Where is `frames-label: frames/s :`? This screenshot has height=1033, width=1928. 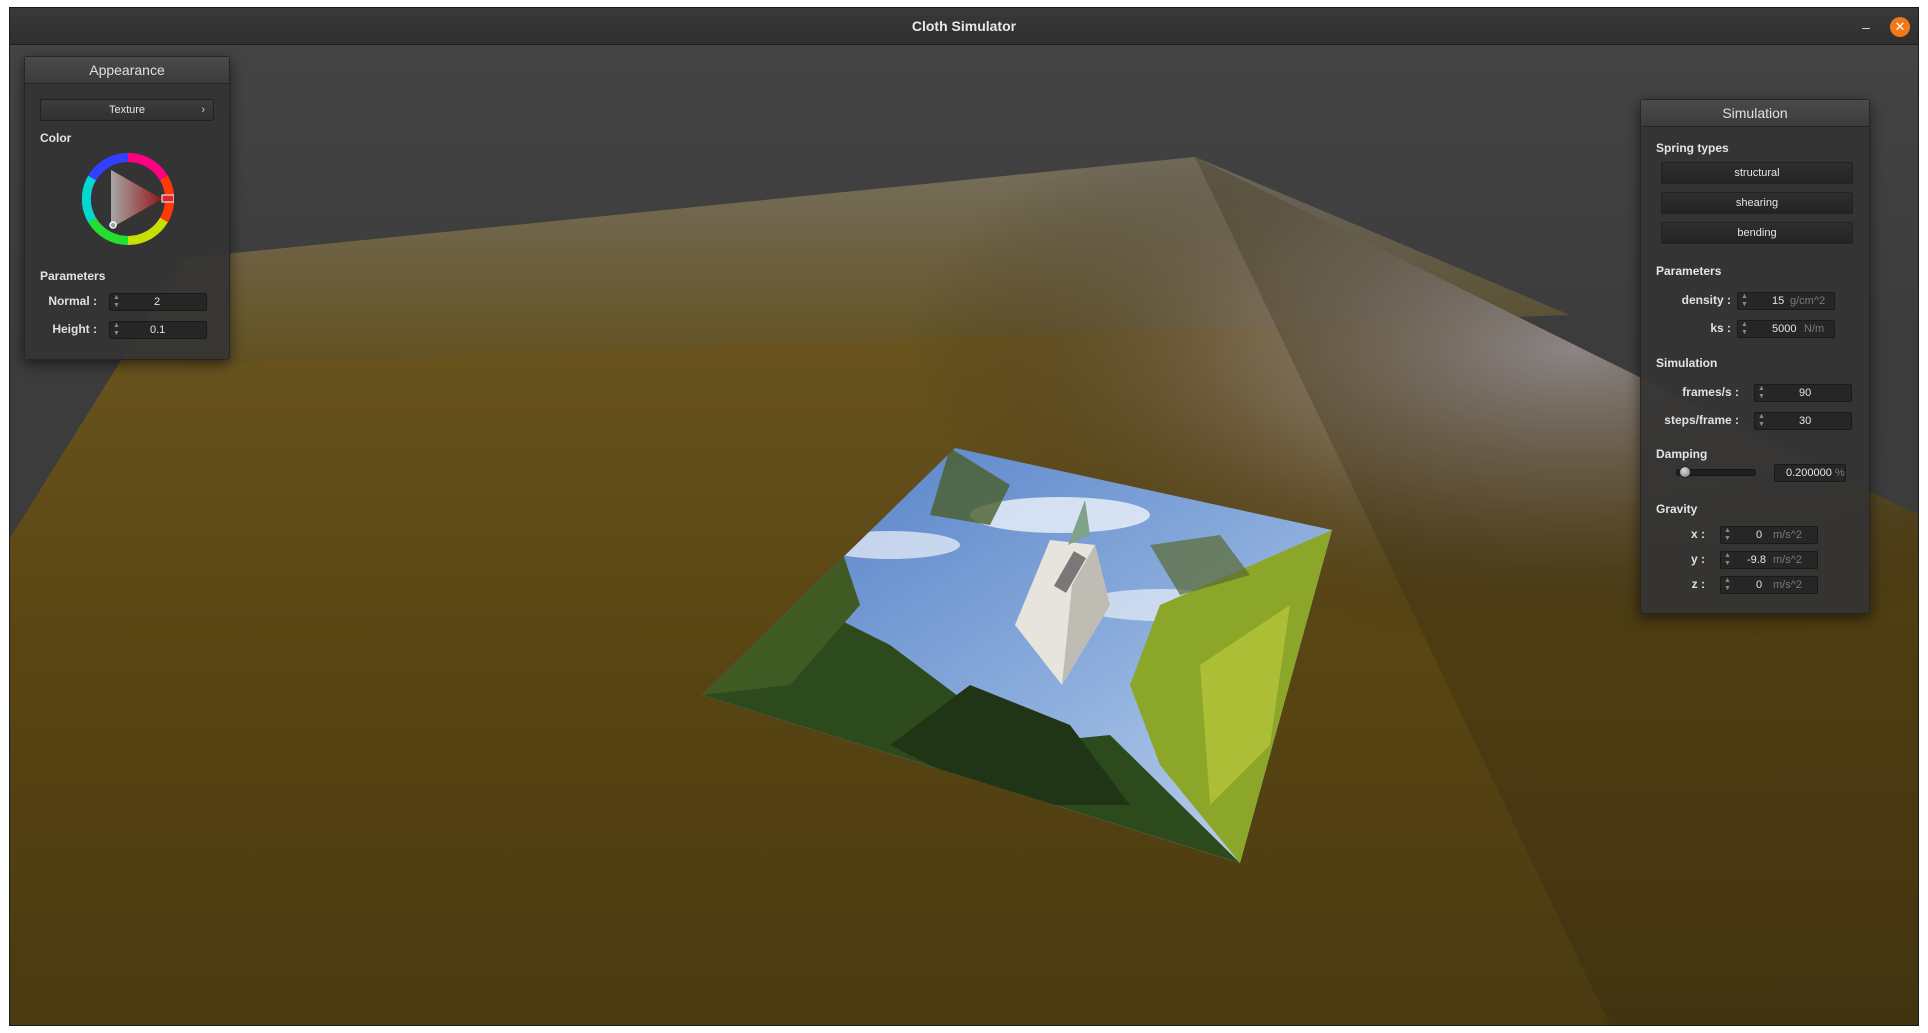
frames-label: frames/s : is located at coordinates (1710, 392).